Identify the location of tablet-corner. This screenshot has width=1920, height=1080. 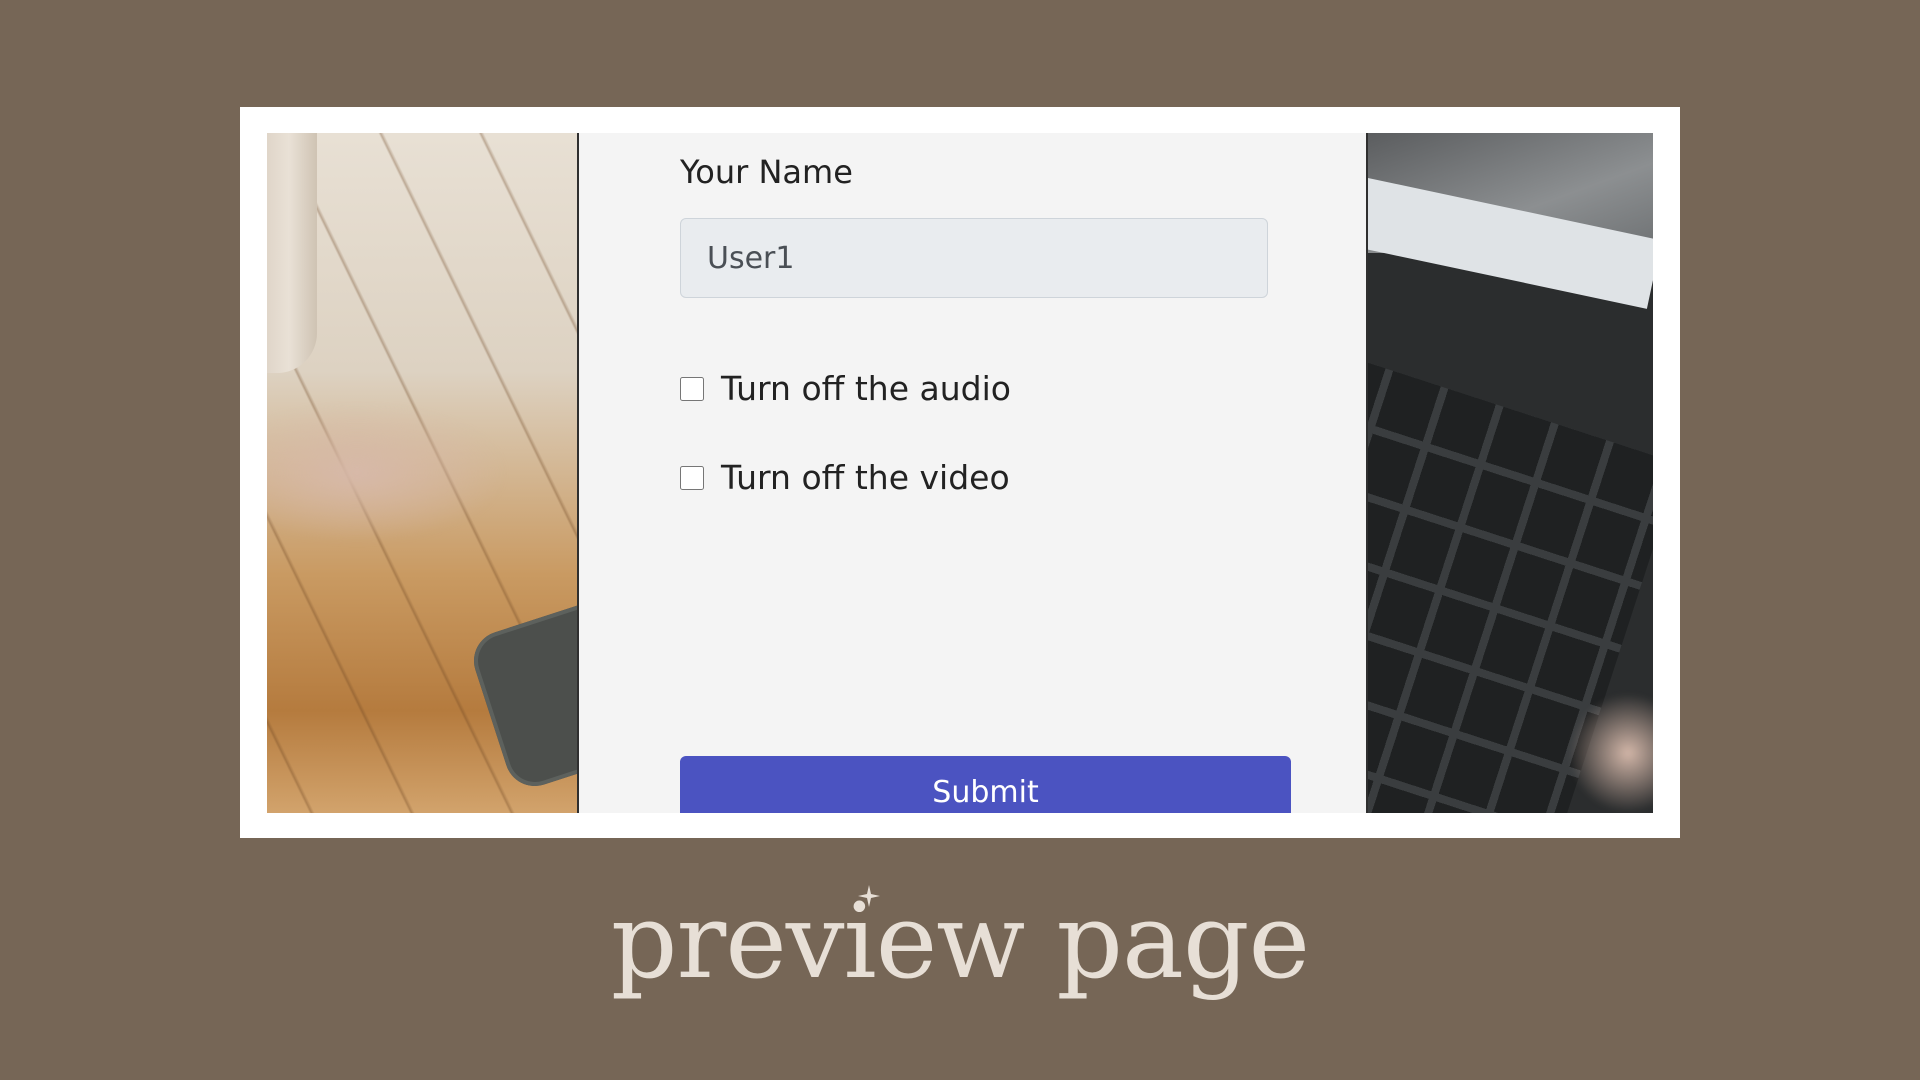
(521, 693).